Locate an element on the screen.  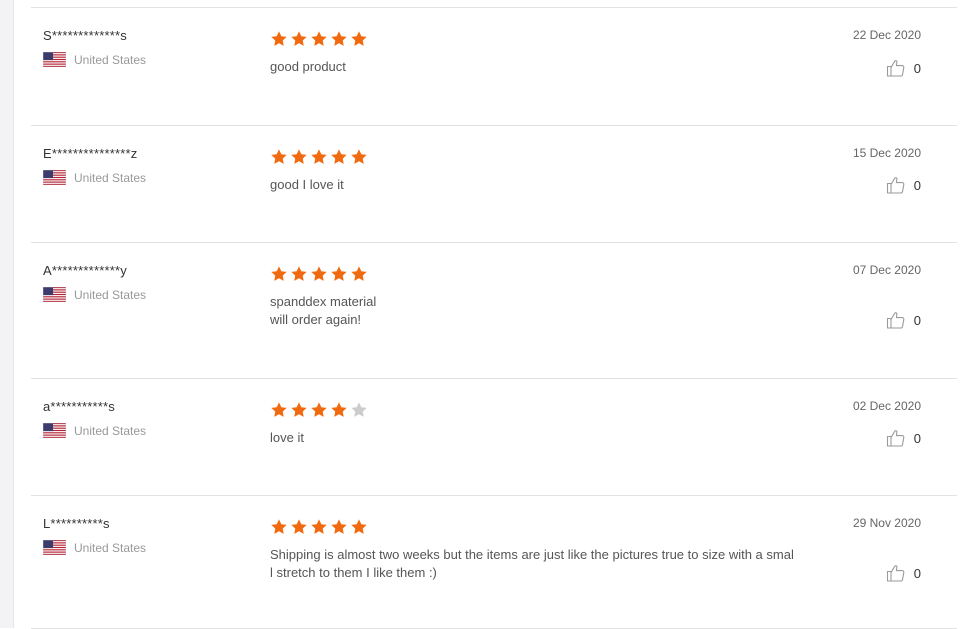
review-date: 29 Nov 2020 is located at coordinates (886, 523).